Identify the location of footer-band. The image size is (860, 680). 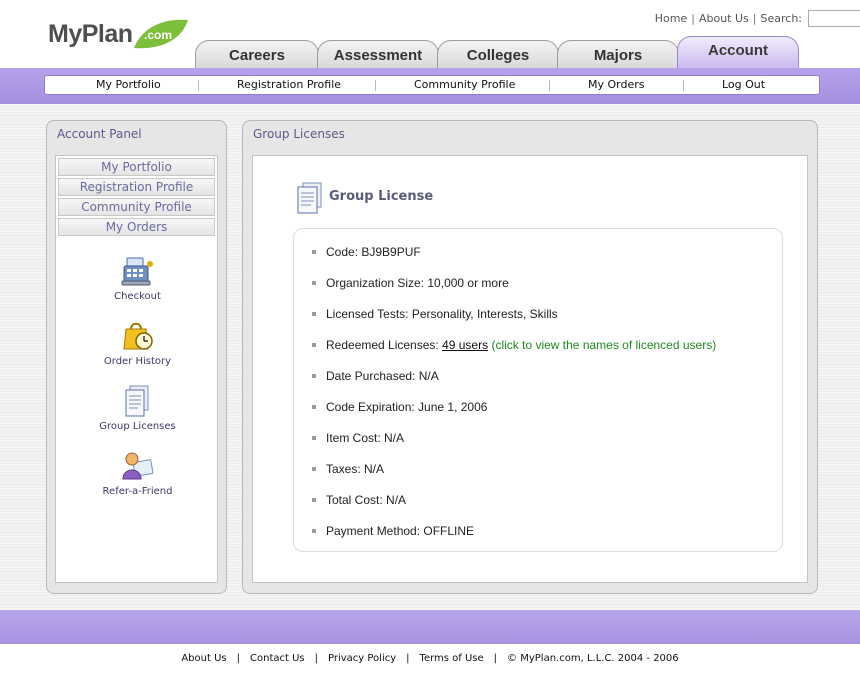
(430, 627).